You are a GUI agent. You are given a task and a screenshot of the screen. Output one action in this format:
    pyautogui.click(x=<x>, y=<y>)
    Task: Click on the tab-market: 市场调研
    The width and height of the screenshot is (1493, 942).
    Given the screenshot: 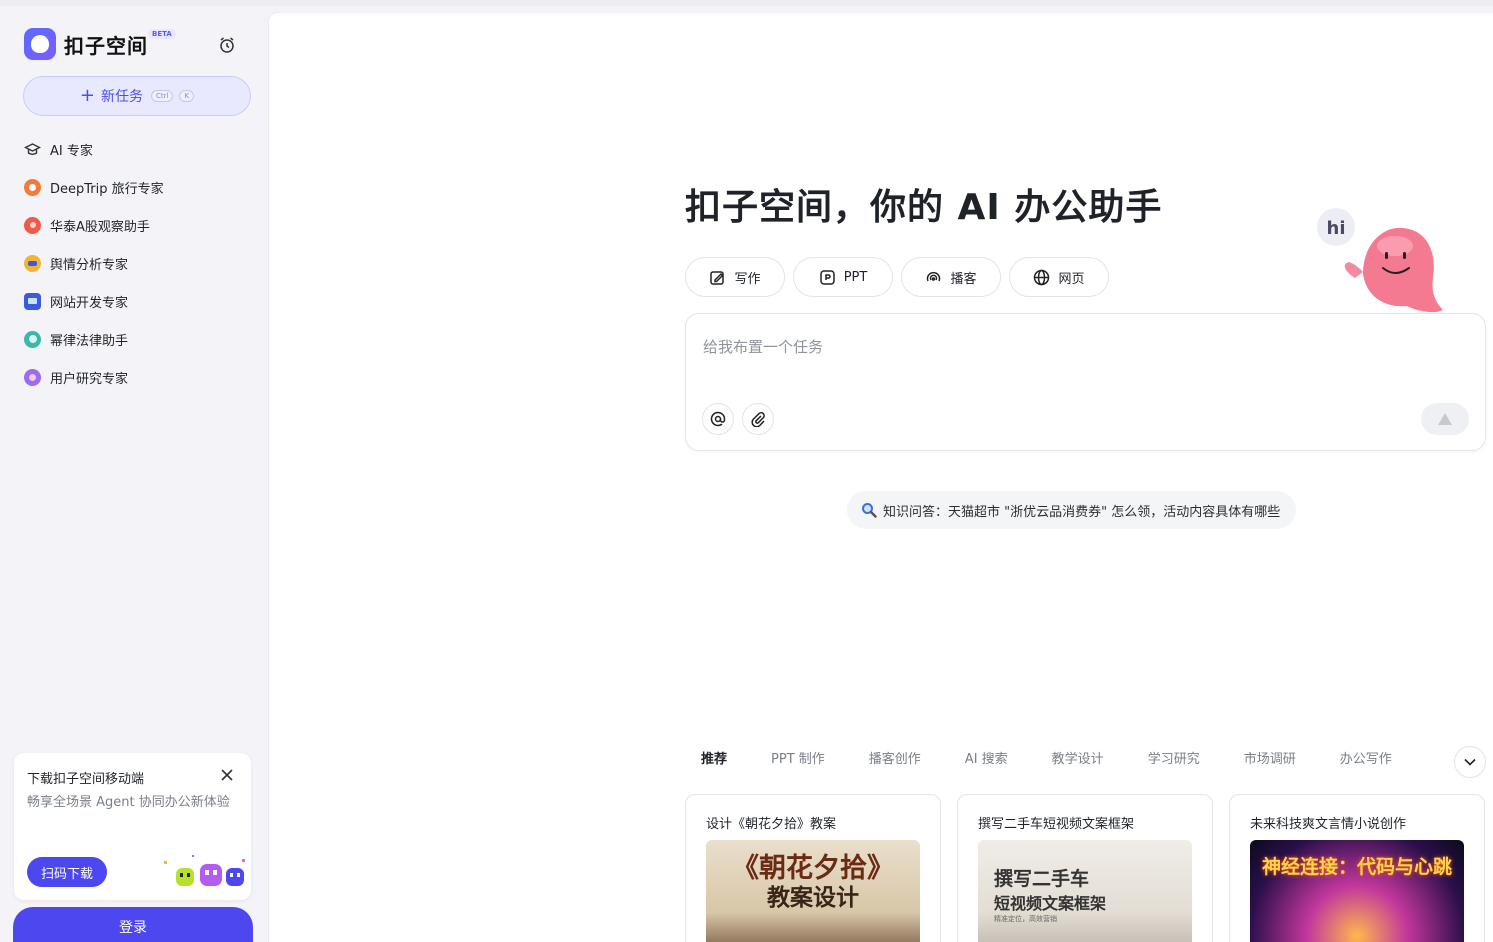 What is the action you would take?
    pyautogui.click(x=1270, y=757)
    